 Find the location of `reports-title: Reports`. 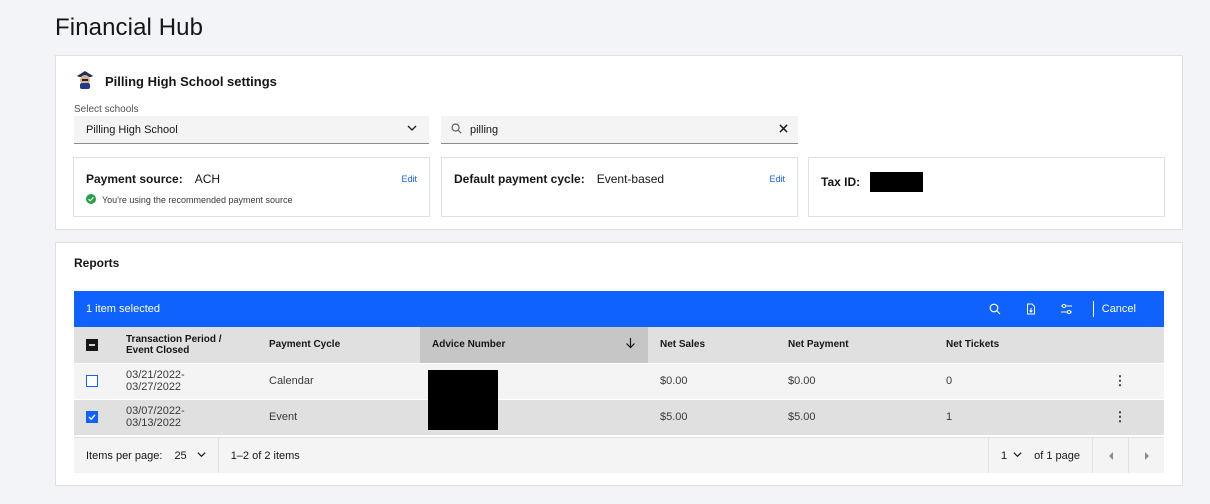

reports-title: Reports is located at coordinates (97, 263).